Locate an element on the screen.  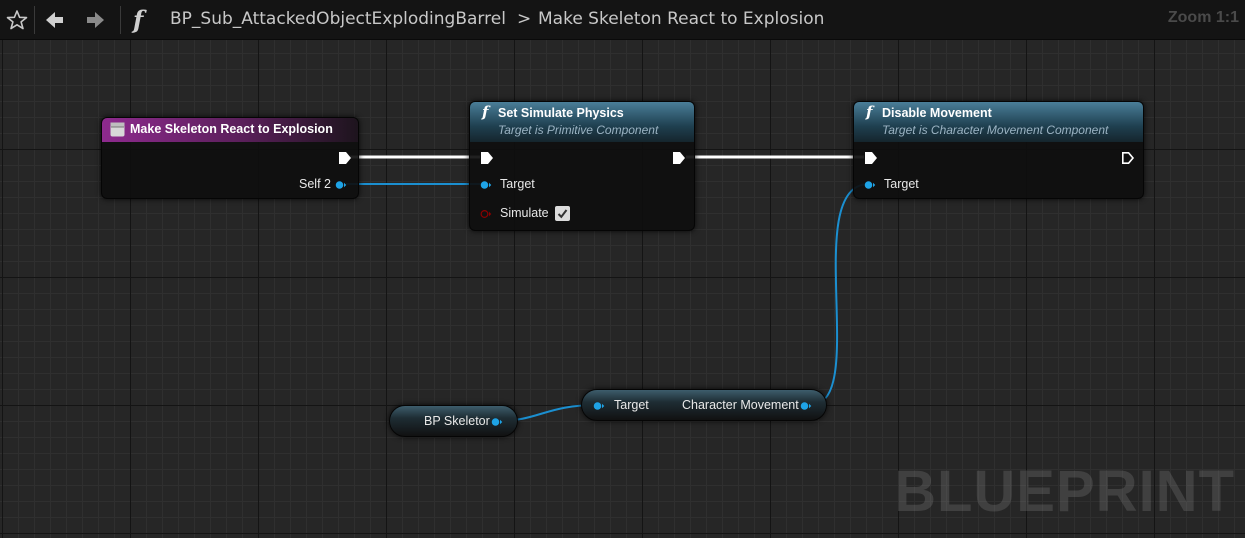
character-movement-pin-label: Character Movement is located at coordinates (740, 405).